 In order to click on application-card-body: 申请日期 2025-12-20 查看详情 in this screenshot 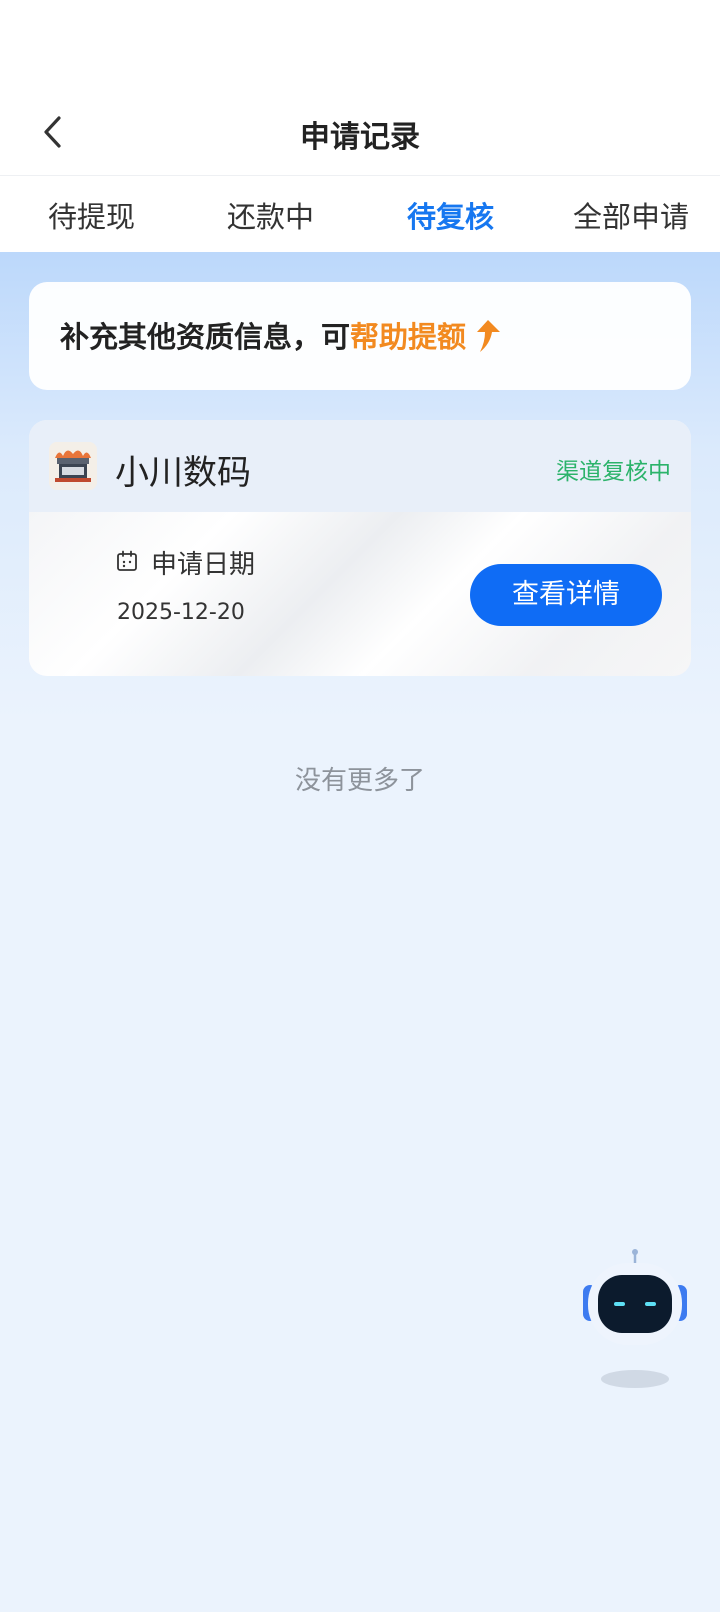, I will do `click(360, 594)`.